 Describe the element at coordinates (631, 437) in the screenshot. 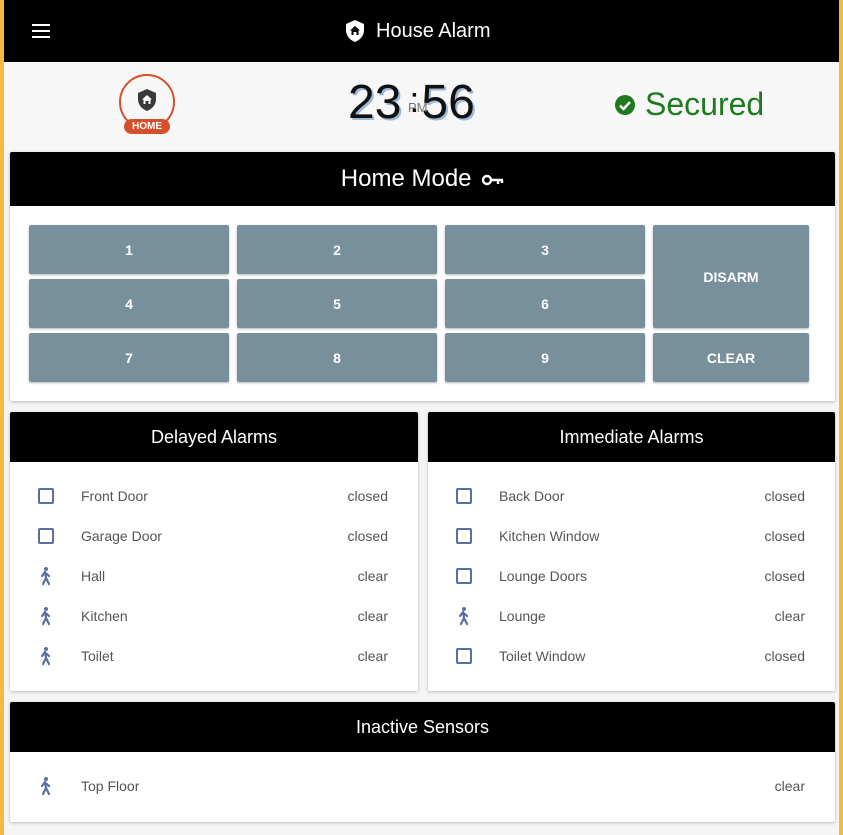

I see `immediate-alarms-title: Immediate Alarms` at that location.